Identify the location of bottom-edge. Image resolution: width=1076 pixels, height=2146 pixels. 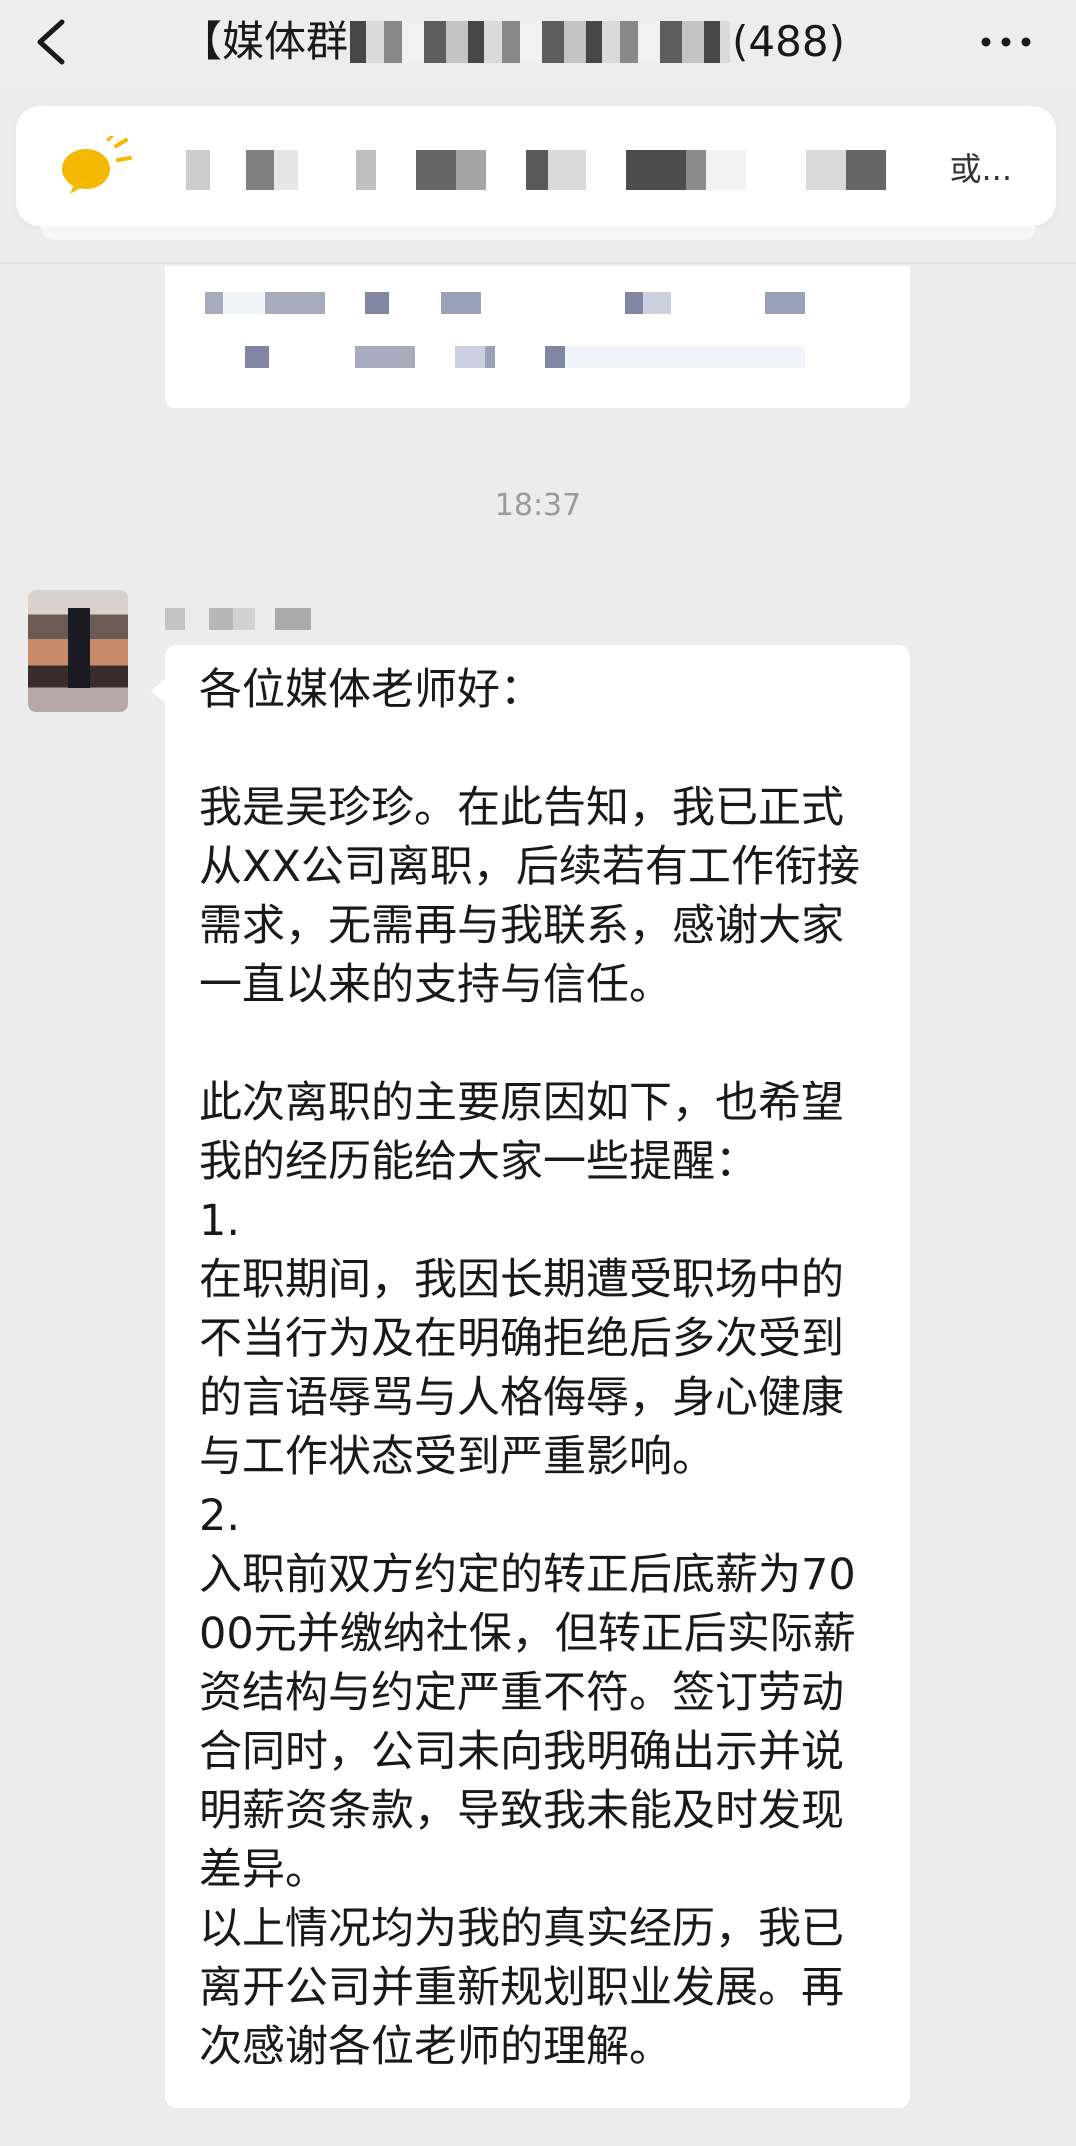
(538, 2141).